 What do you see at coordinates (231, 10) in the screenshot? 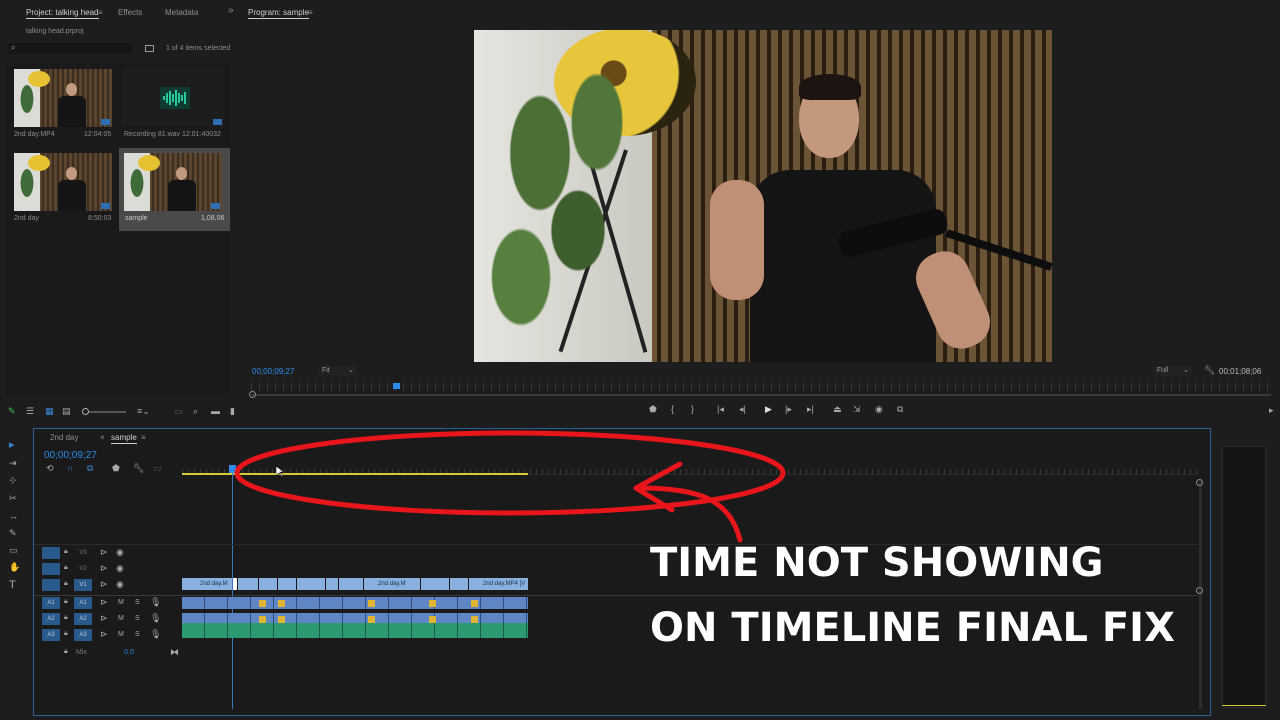
I see `expand-panels-icon: »` at bounding box center [231, 10].